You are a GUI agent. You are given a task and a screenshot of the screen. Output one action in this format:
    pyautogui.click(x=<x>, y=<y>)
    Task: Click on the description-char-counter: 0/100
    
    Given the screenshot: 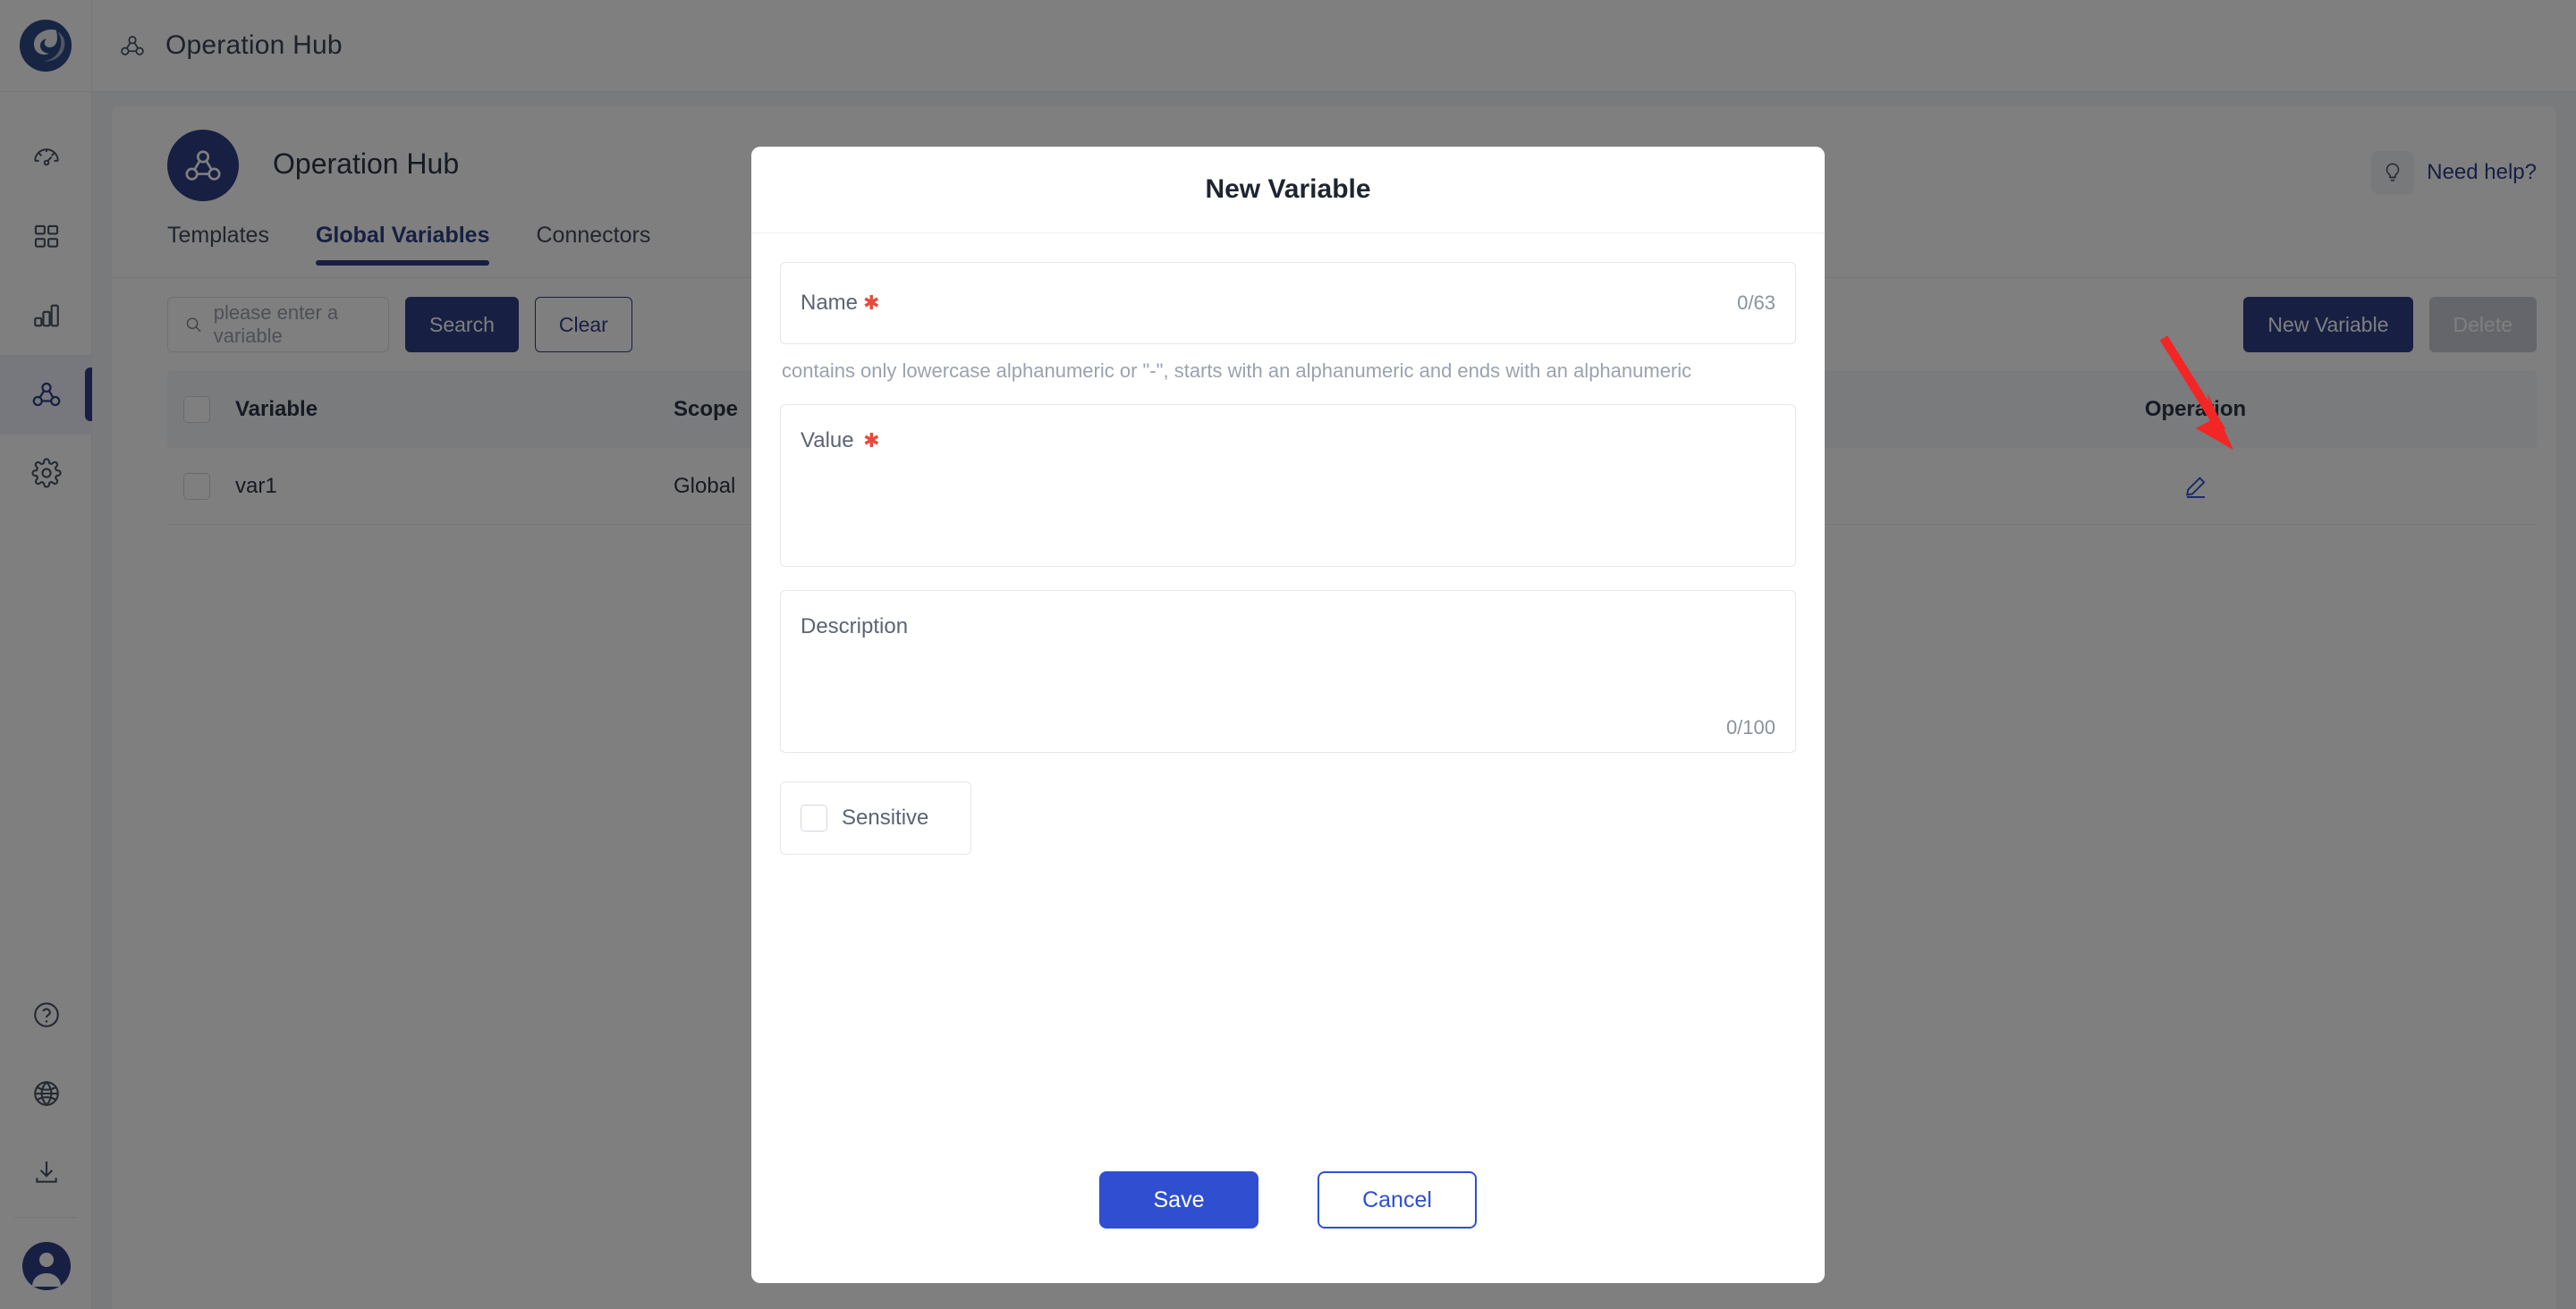 What is the action you would take?
    pyautogui.click(x=1750, y=727)
    